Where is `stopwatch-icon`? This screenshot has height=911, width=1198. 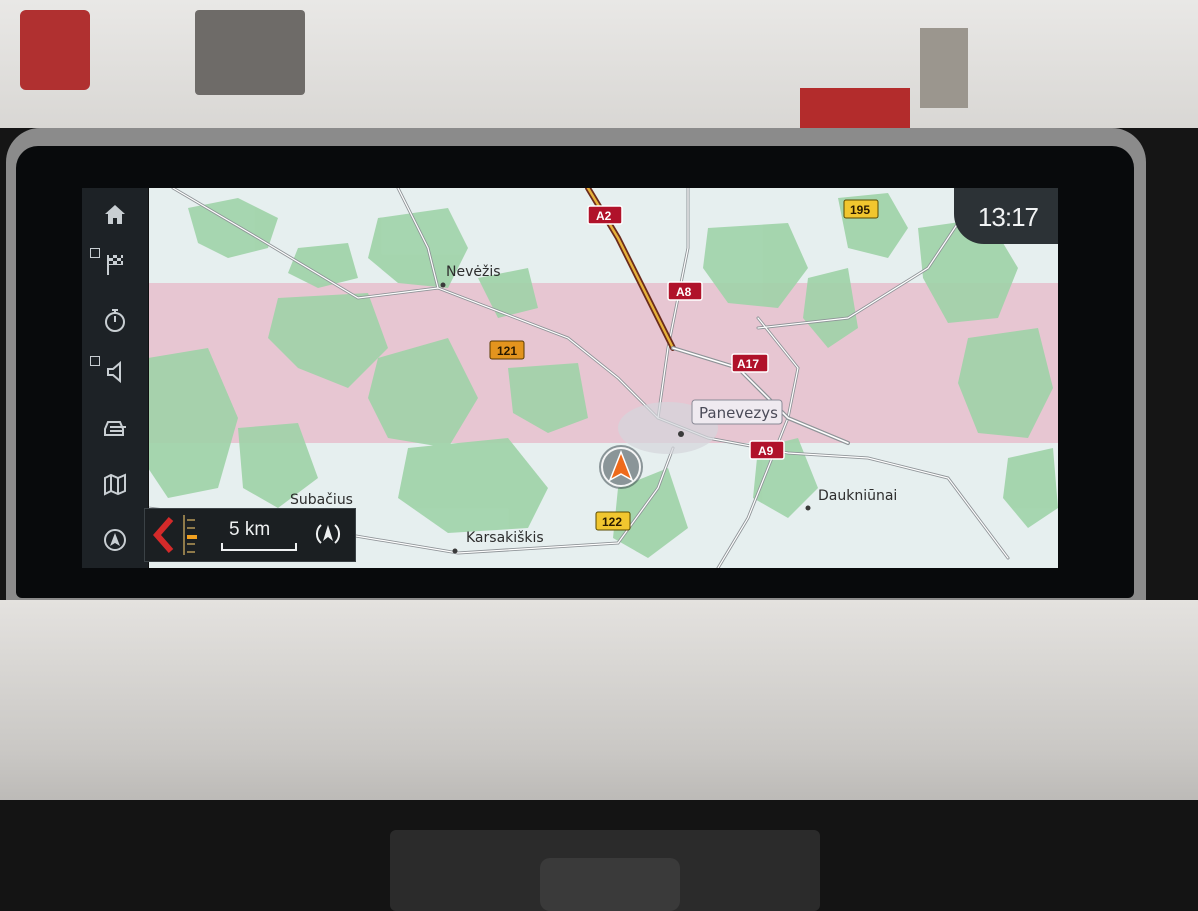
stopwatch-icon is located at coordinates (115, 320).